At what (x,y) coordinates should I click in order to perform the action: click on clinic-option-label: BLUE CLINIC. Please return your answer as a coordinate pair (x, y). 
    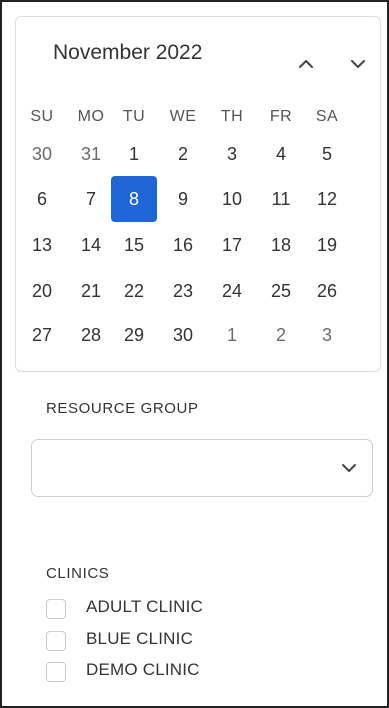
    Looking at the image, I should click on (140, 638).